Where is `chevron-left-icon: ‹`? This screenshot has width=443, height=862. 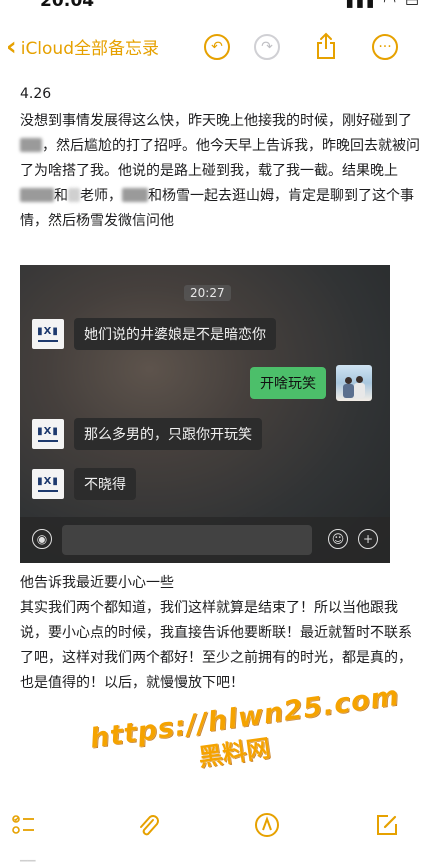
chevron-left-icon: ‹ is located at coordinates (11, 46).